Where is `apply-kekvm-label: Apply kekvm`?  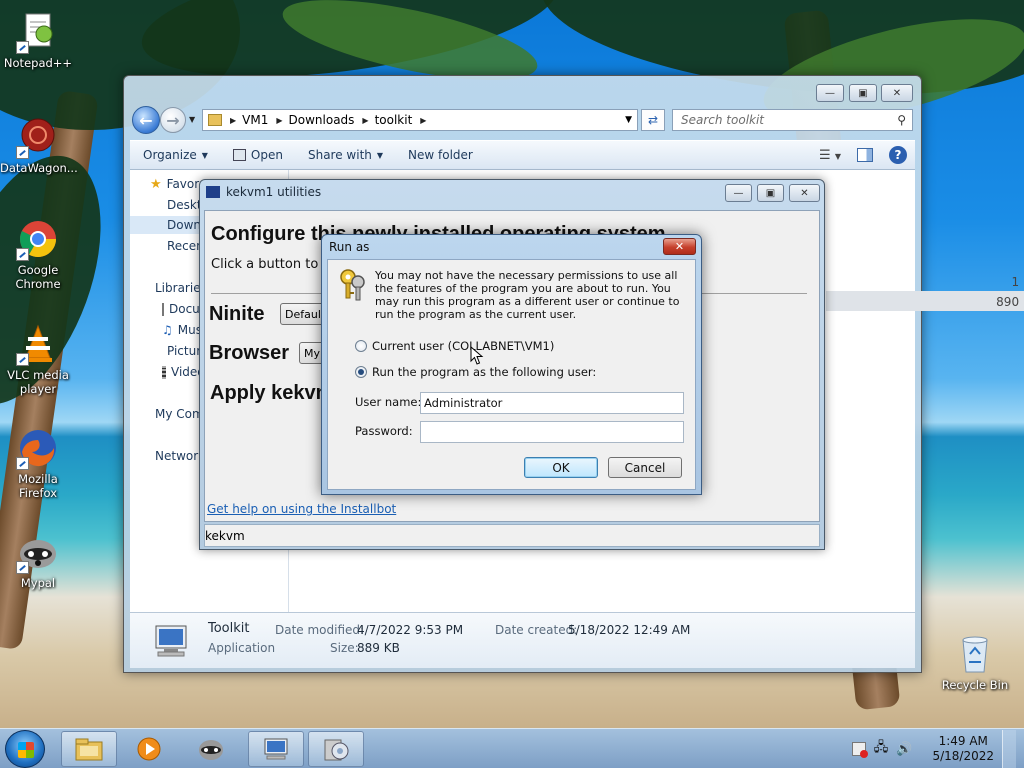
apply-kekvm-label: Apply kekvm is located at coordinates (271, 393).